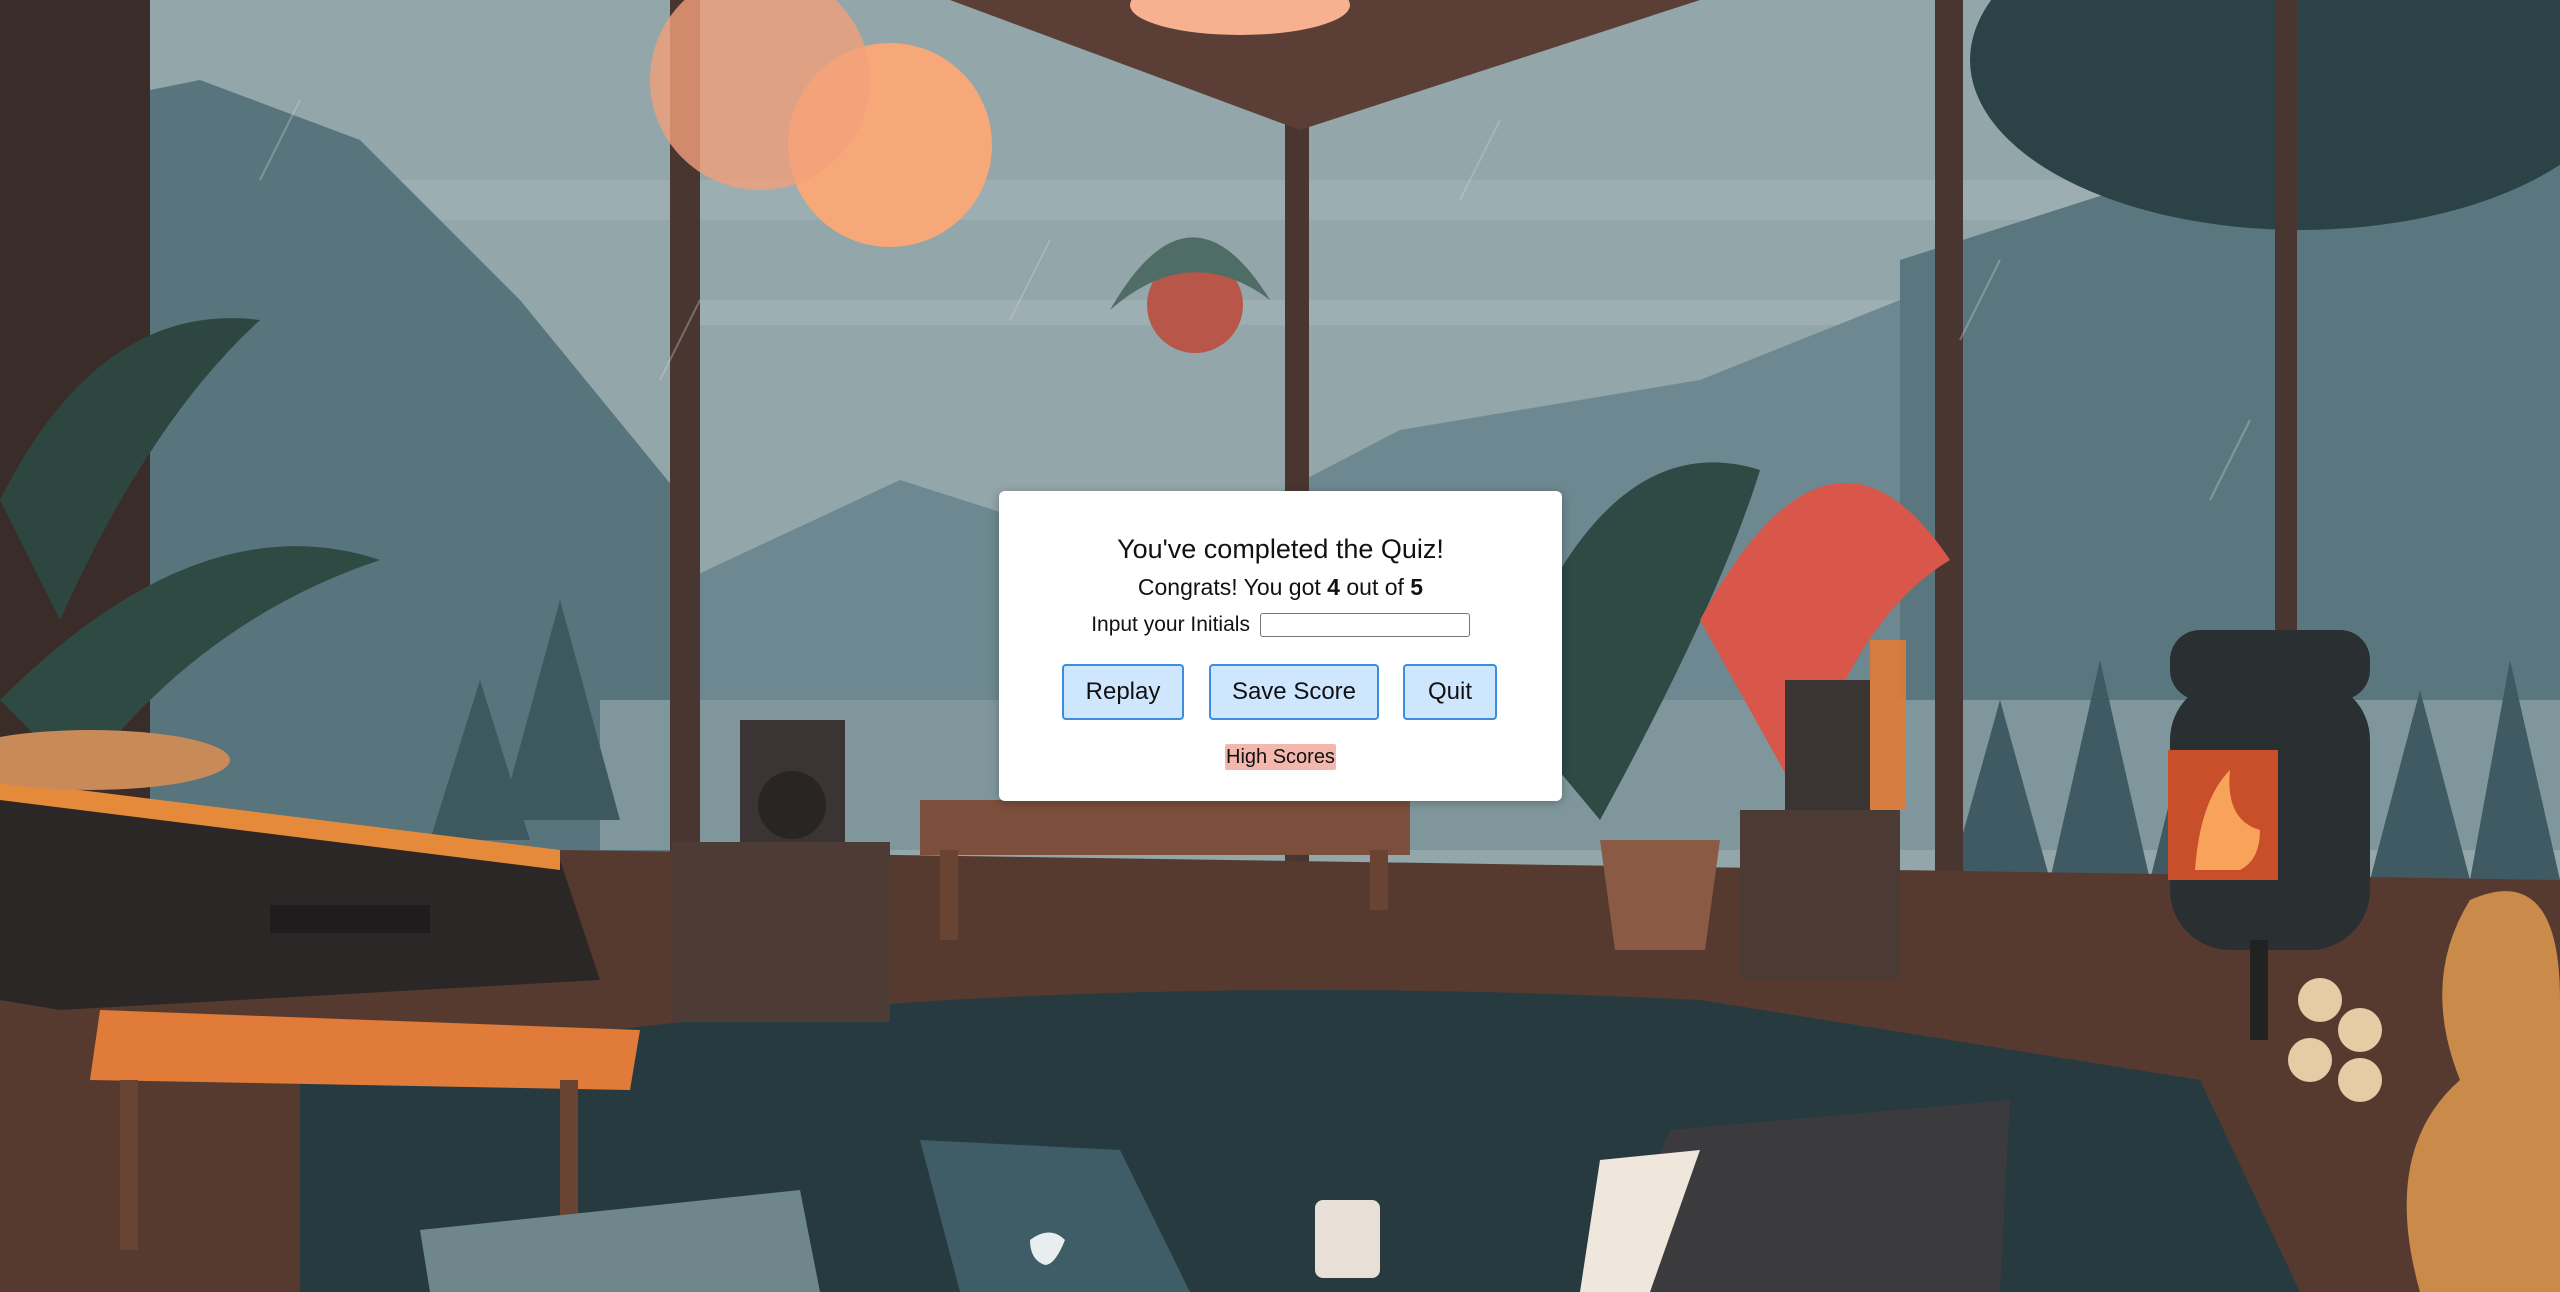 The height and width of the screenshot is (1292, 2560). I want to click on initials-row: Input your Initials, so click(1280, 625).